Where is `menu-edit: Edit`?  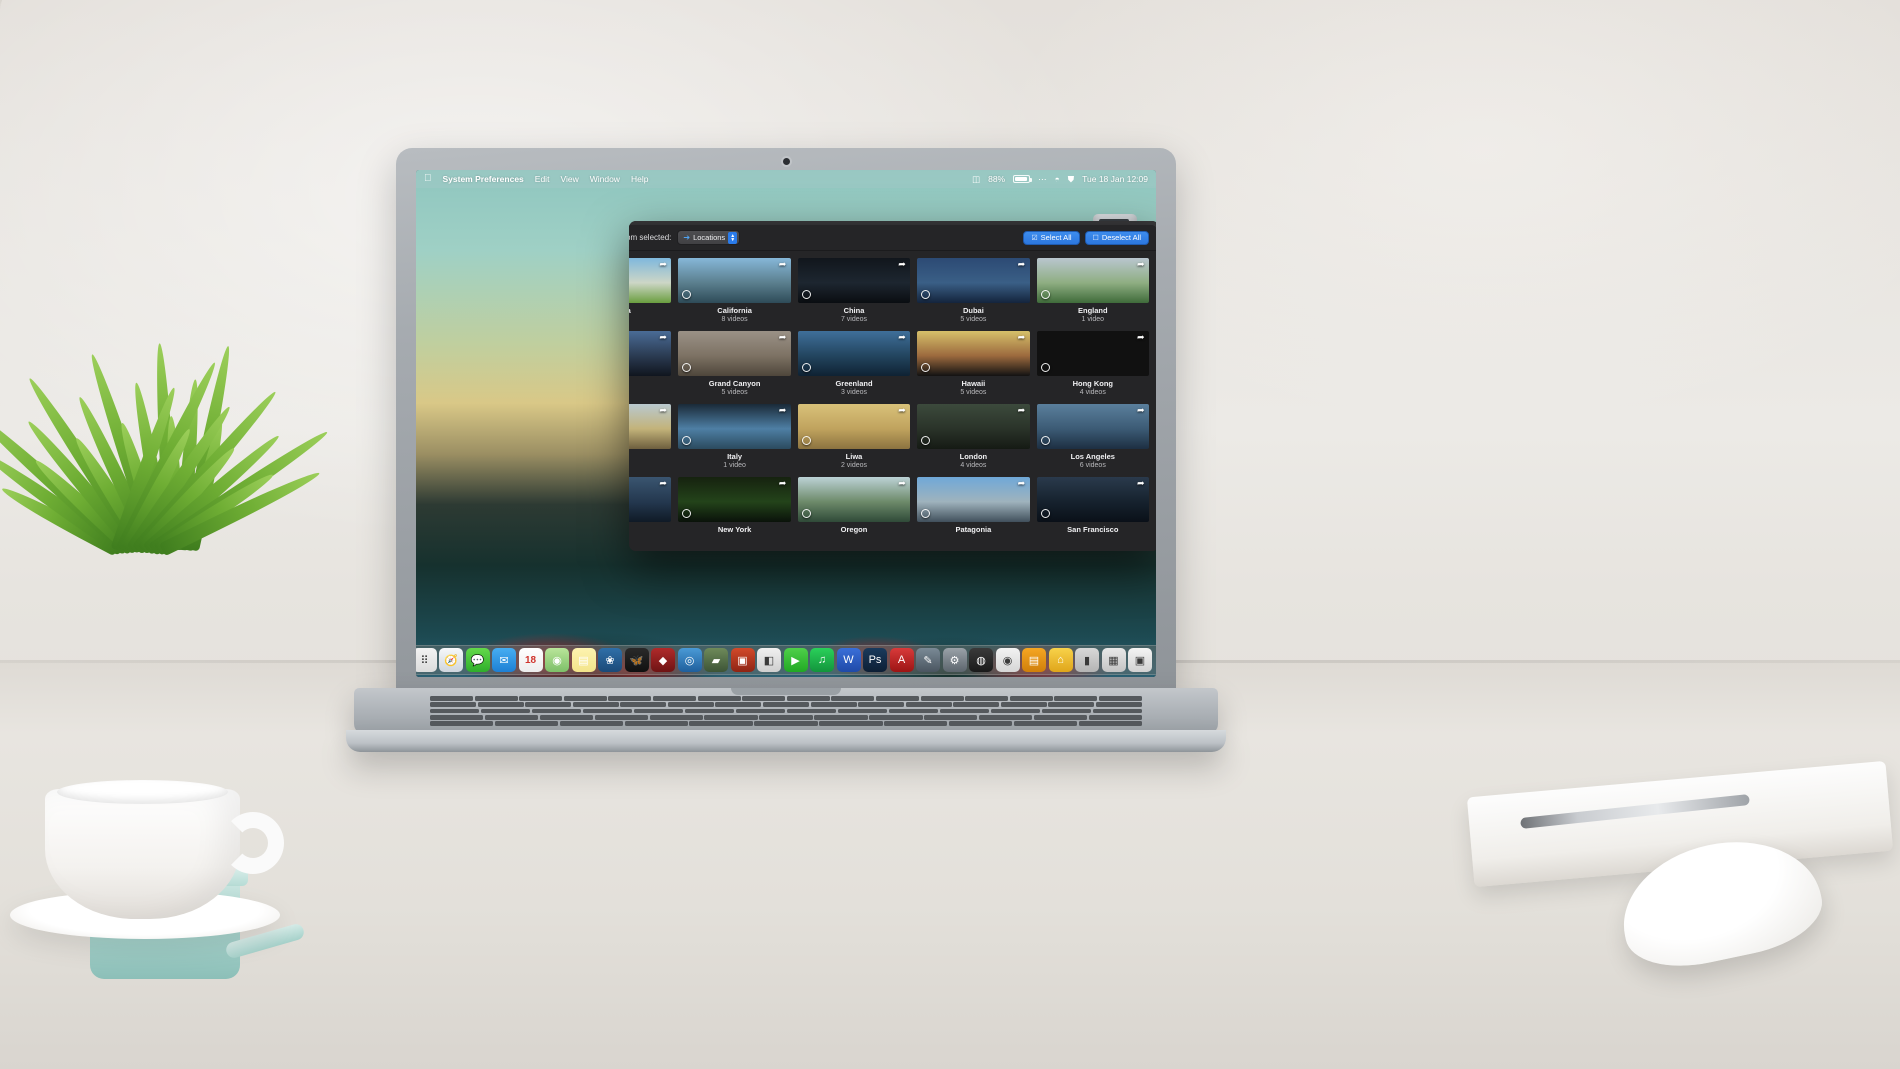
menu-edit: Edit is located at coordinates (542, 179).